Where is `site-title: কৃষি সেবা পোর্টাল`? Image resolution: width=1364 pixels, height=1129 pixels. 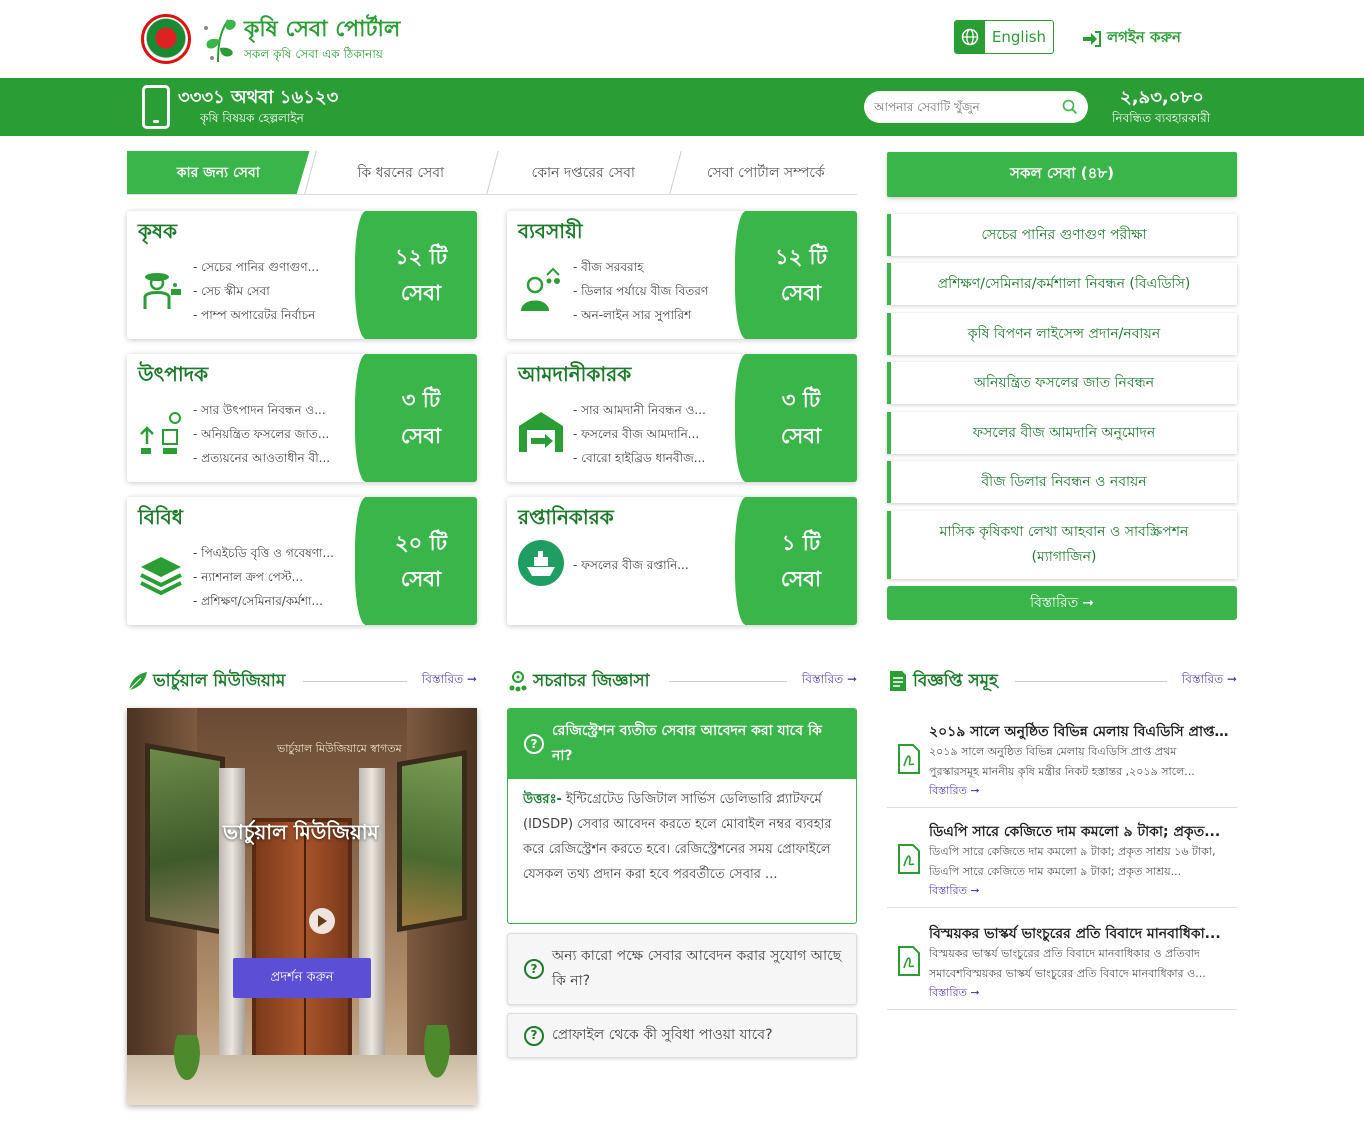 site-title: কৃষি সেবা পোর্টাল is located at coordinates (322, 30).